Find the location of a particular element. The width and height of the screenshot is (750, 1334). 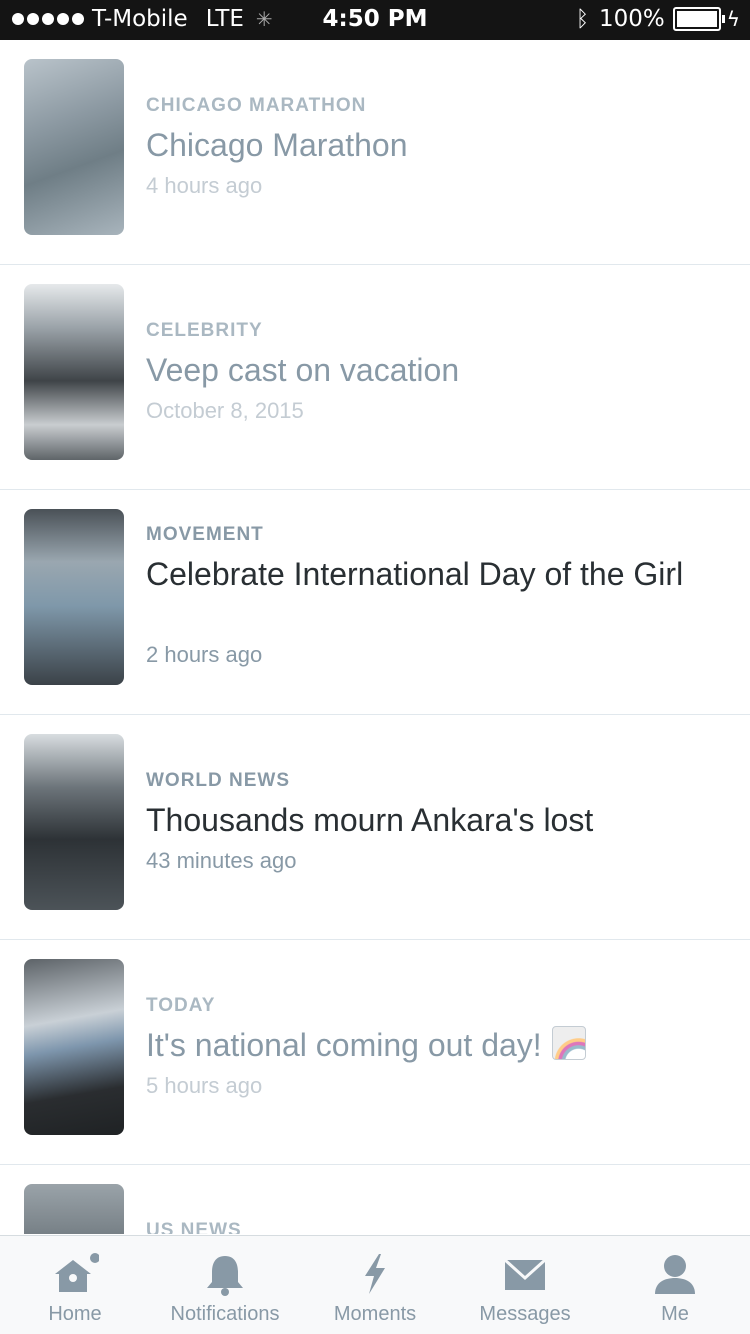

item-time: 43 minutes ago is located at coordinates (221, 860).